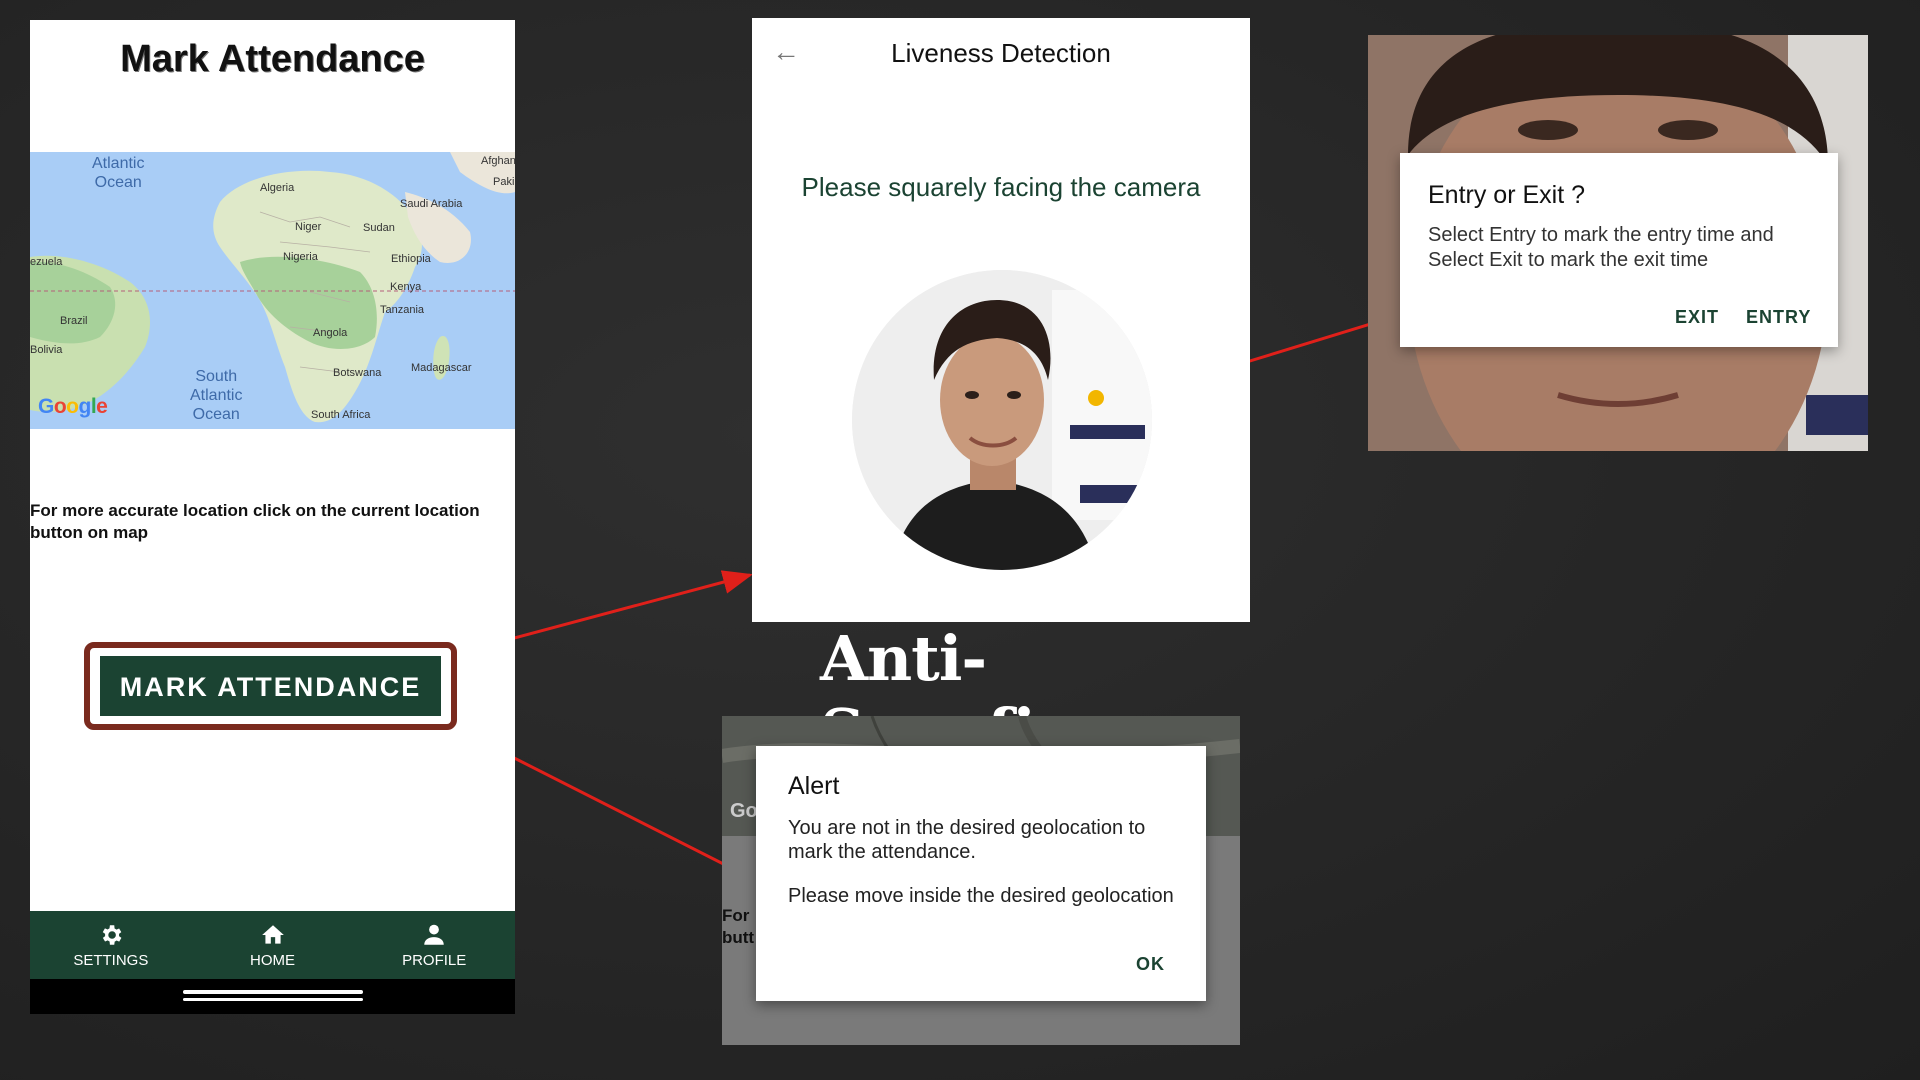  What do you see at coordinates (118, 173) in the screenshot?
I see `map-label-atlantic: Atlantic Ocean` at bounding box center [118, 173].